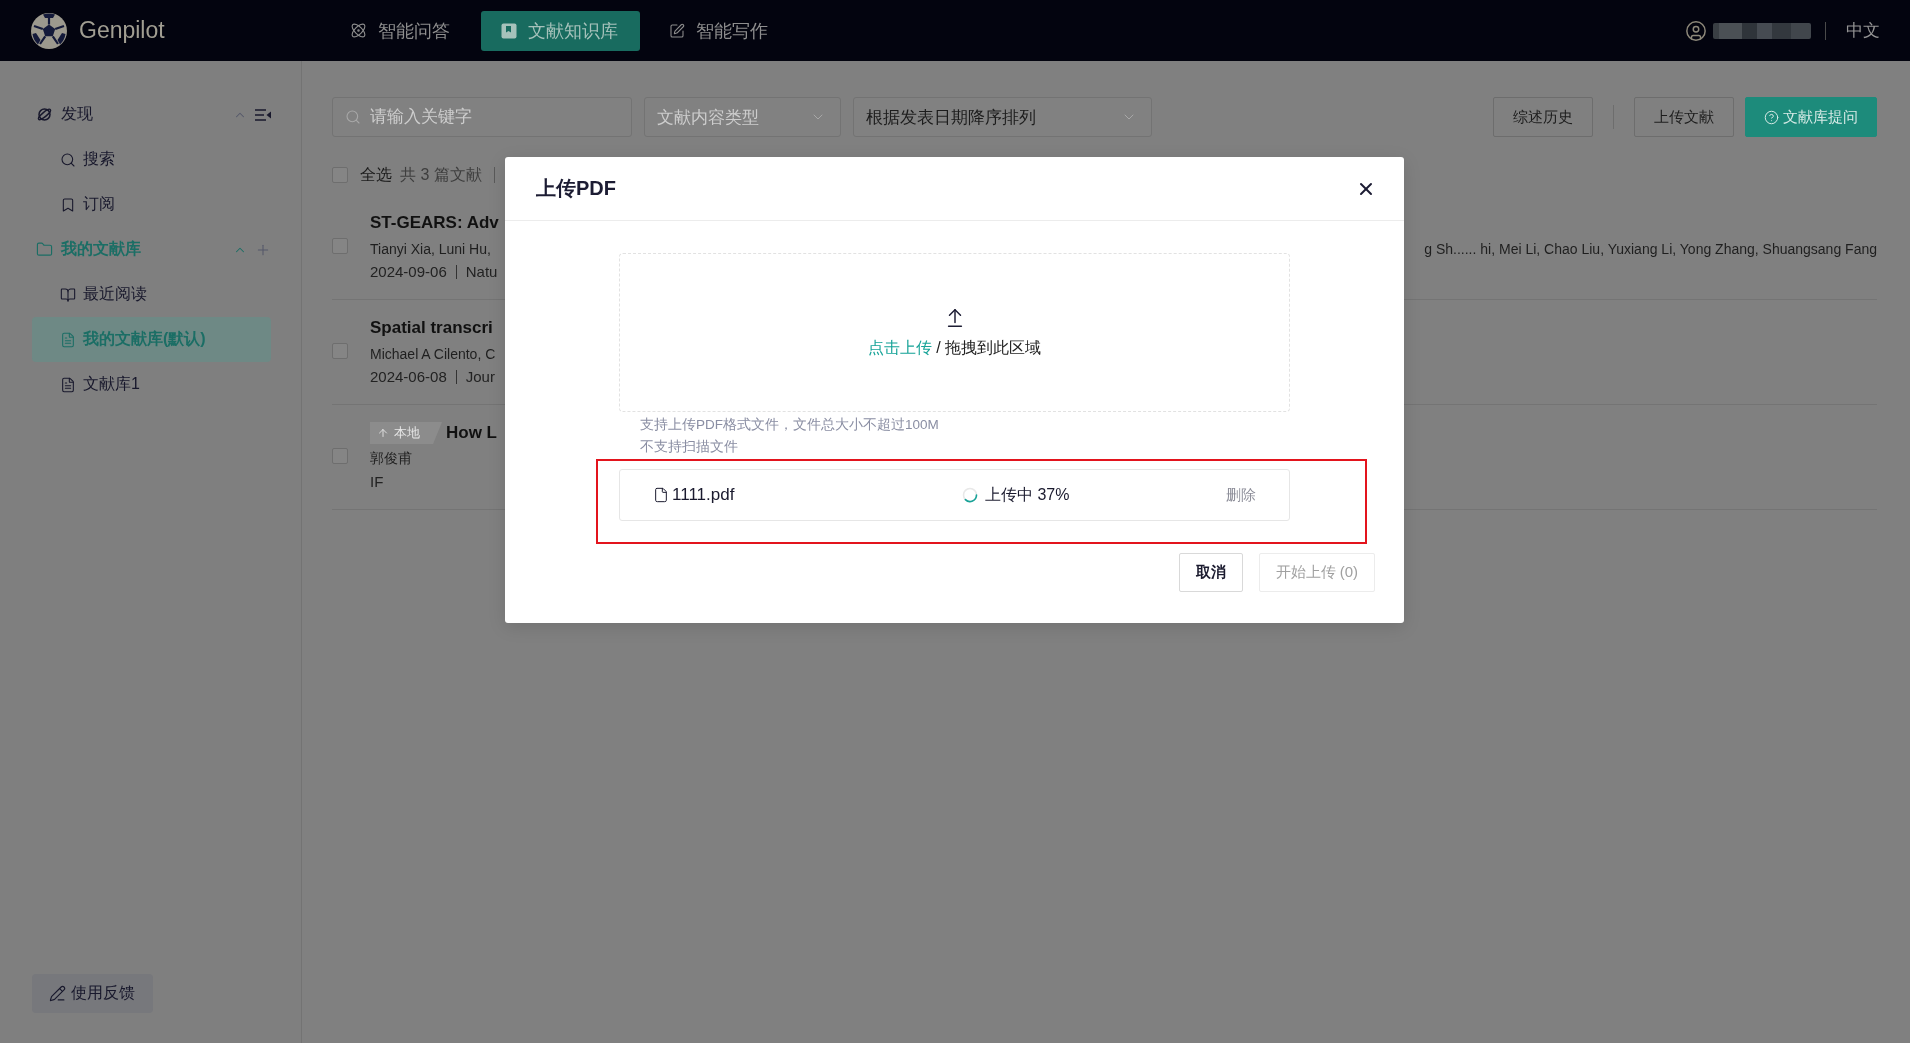  Describe the element at coordinates (1863, 30) in the screenshot. I see `language-link: 中文` at that location.